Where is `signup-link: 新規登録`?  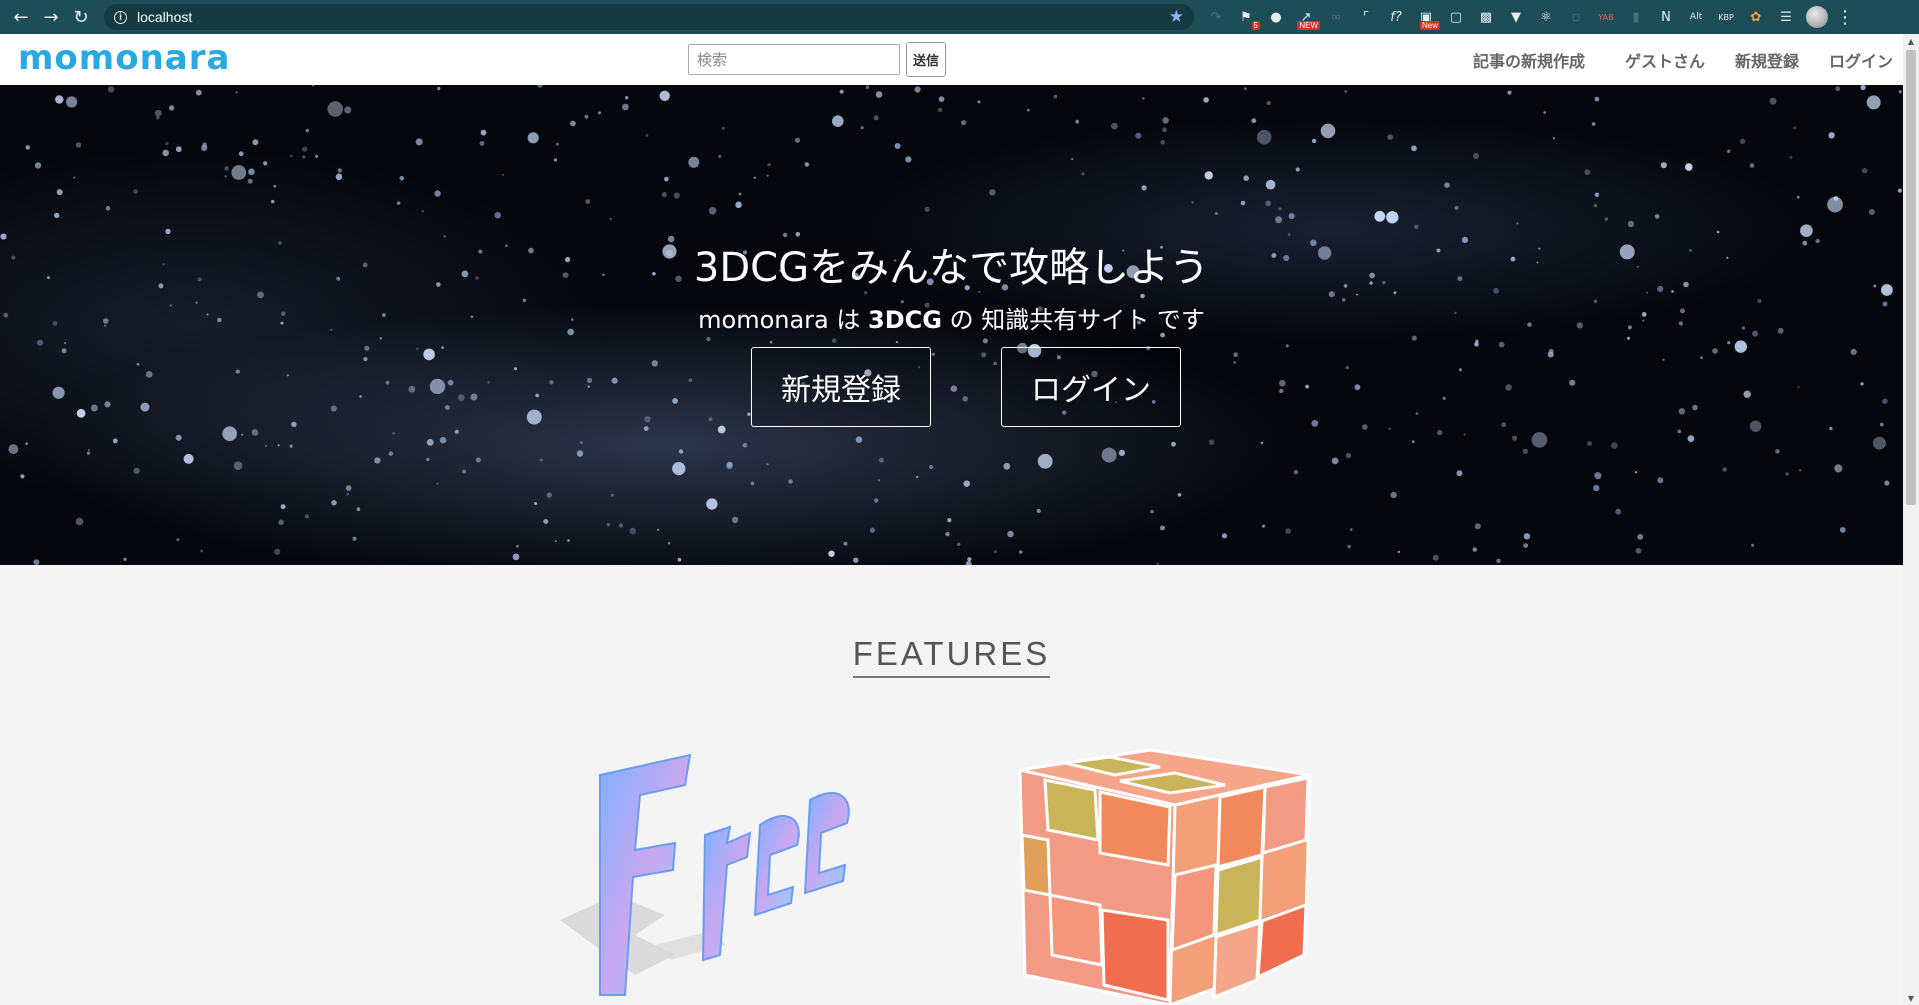
signup-link: 新規登録 is located at coordinates (1767, 60).